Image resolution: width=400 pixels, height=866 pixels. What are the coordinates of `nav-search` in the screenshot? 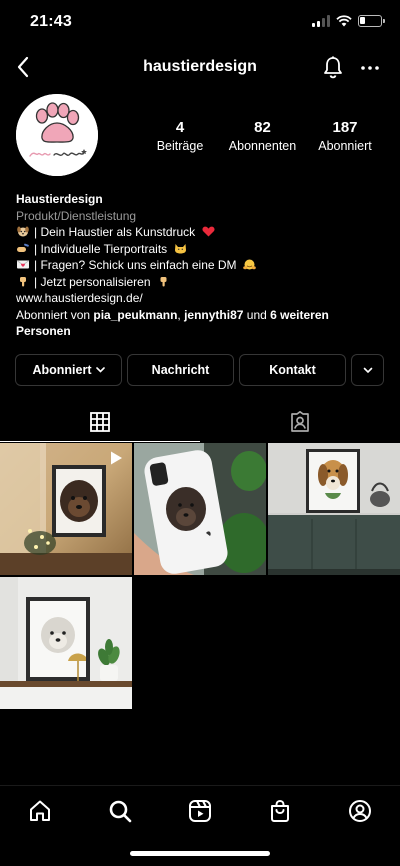 It's located at (120, 811).